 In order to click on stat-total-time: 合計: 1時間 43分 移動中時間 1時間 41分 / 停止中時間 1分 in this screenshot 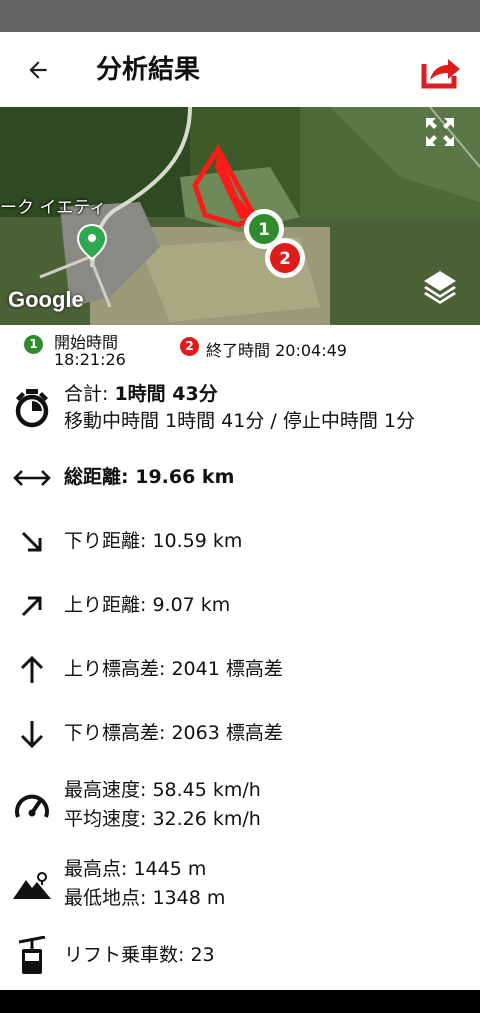, I will do `click(240, 410)`.